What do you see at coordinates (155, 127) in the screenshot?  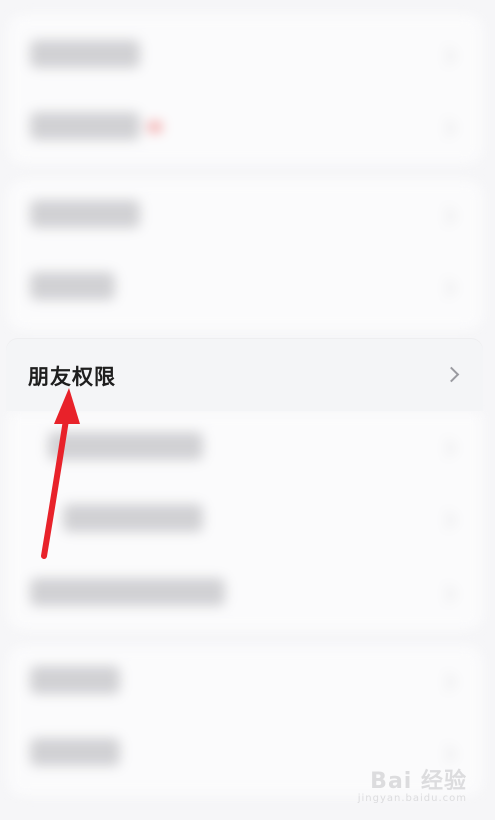 I see `red-dot-badge` at bounding box center [155, 127].